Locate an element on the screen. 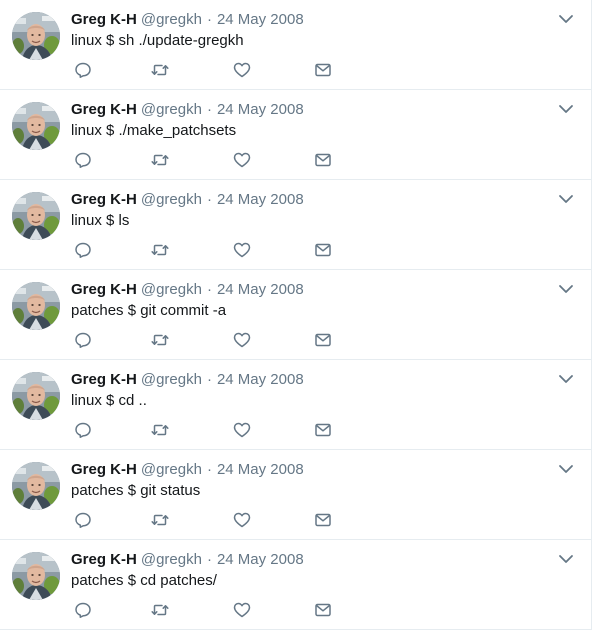  tweet-text: patches $ git commit -a is located at coordinates (149, 310).